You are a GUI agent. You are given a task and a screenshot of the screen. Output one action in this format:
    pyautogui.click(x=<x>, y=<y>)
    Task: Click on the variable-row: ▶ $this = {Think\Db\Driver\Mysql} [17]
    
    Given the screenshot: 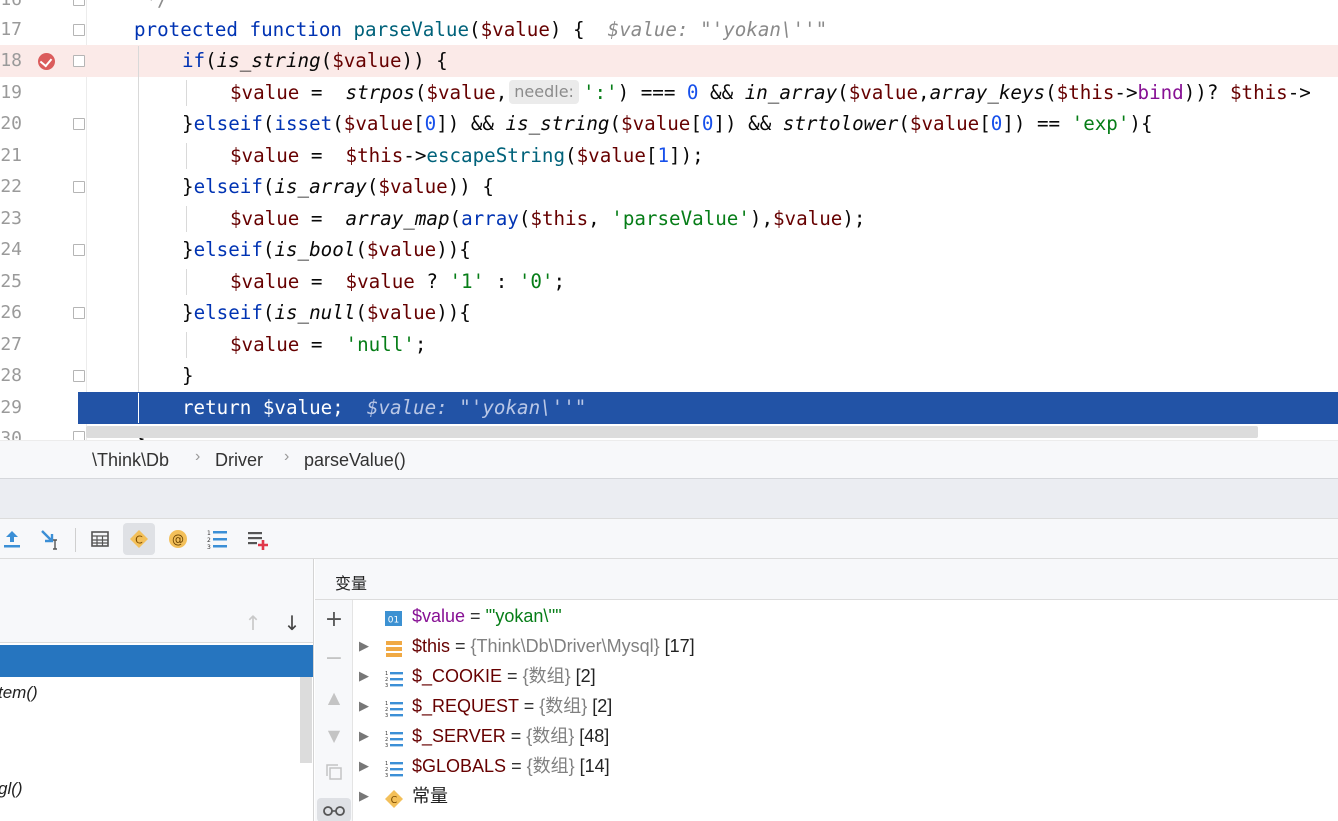 What is the action you would take?
    pyautogui.click(x=845, y=646)
    